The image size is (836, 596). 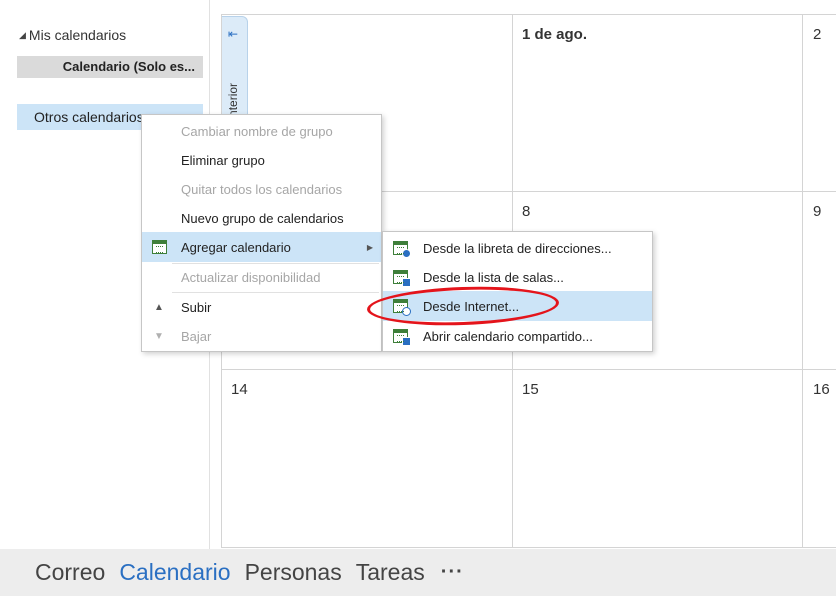 What do you see at coordinates (159, 336) in the screenshot?
I see `move-down-icon: ▼` at bounding box center [159, 336].